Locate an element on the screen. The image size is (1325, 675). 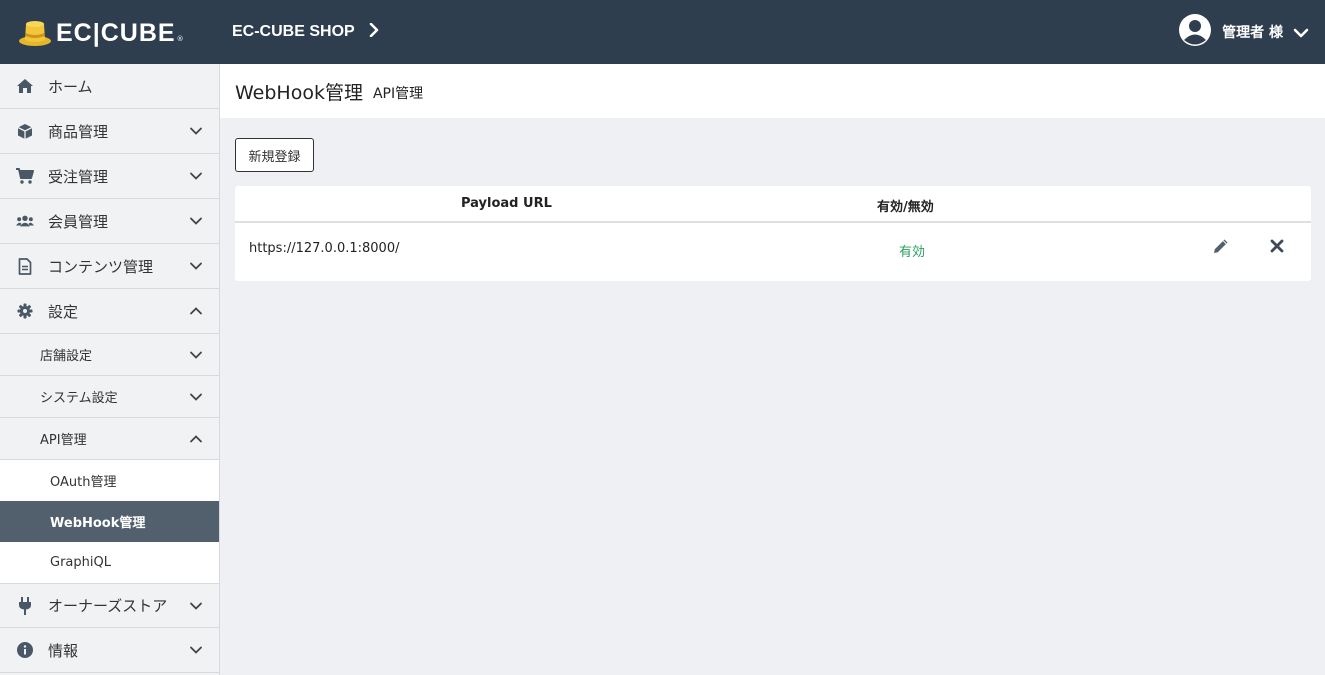
sidebar-item-label: コンテンツ管理 is located at coordinates (101, 266).